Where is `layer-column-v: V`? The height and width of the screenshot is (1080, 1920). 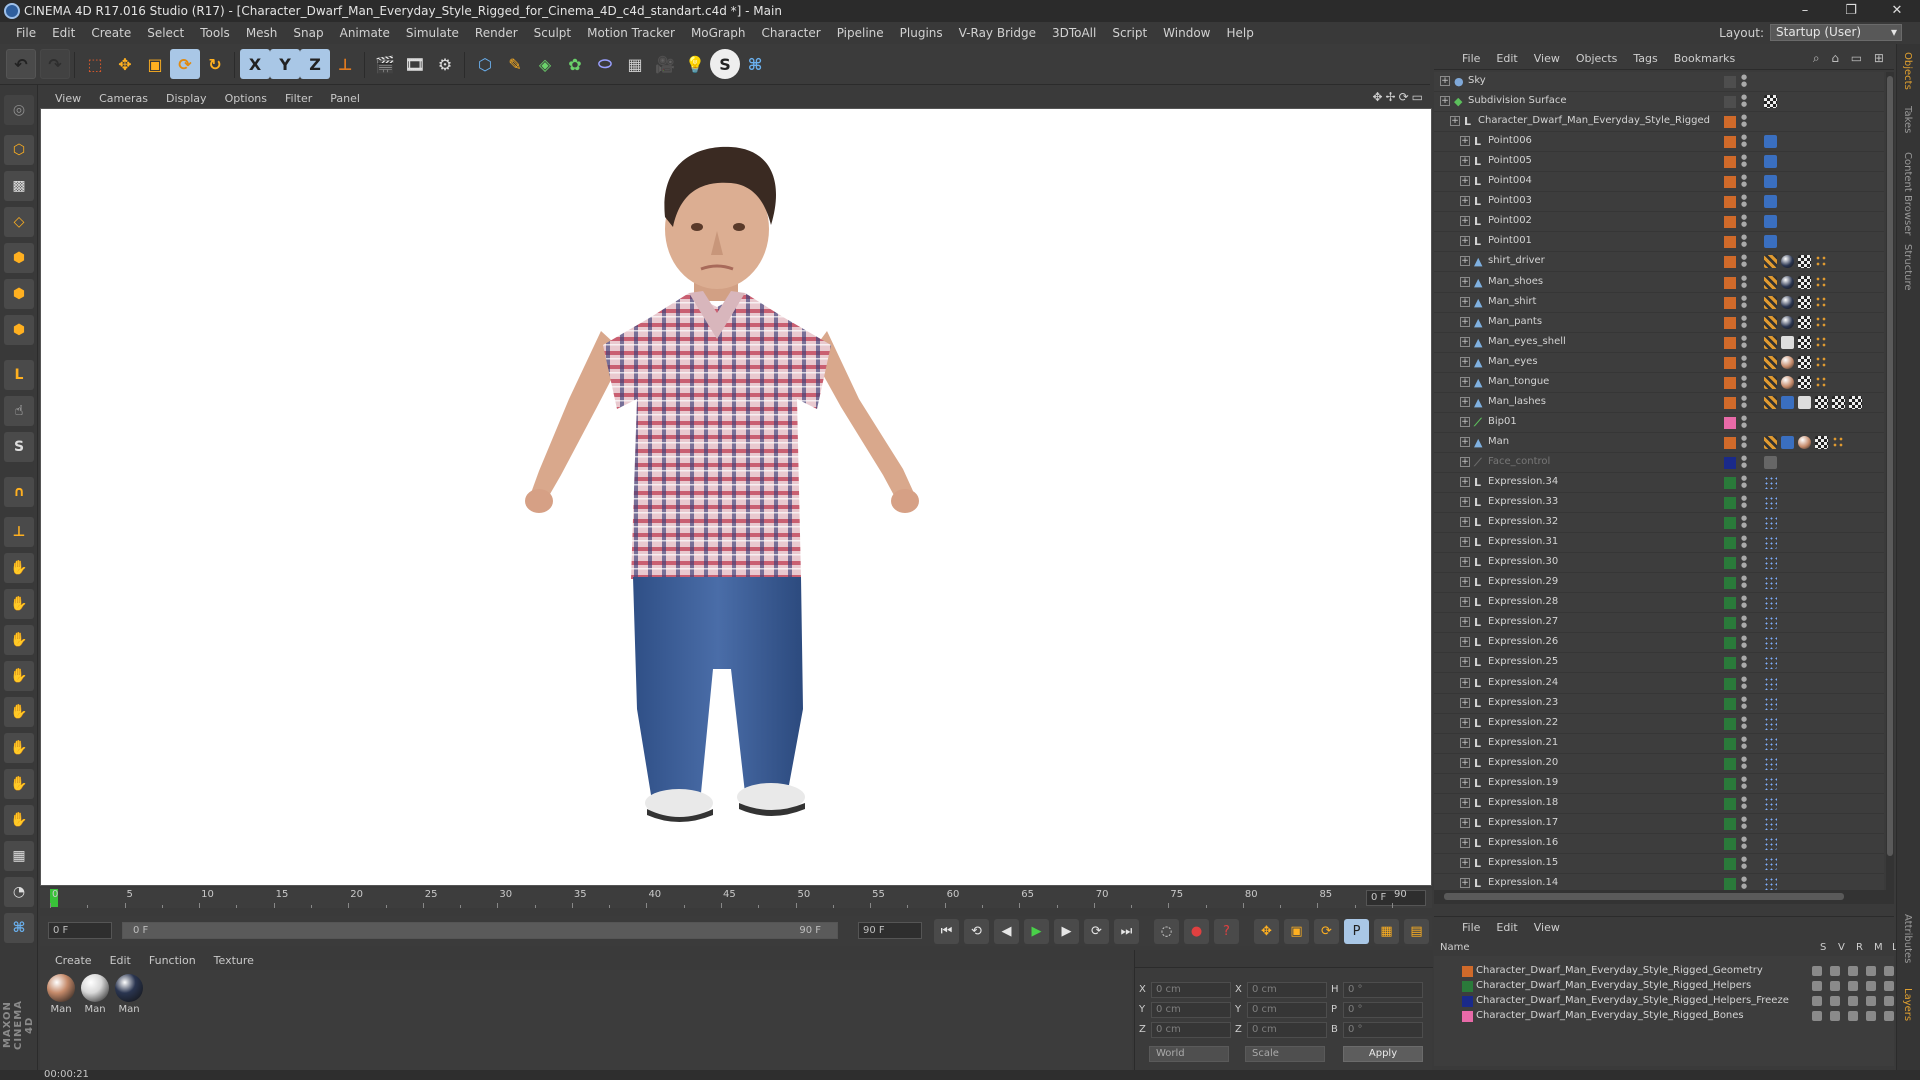 layer-column-v: V is located at coordinates (1841, 947).